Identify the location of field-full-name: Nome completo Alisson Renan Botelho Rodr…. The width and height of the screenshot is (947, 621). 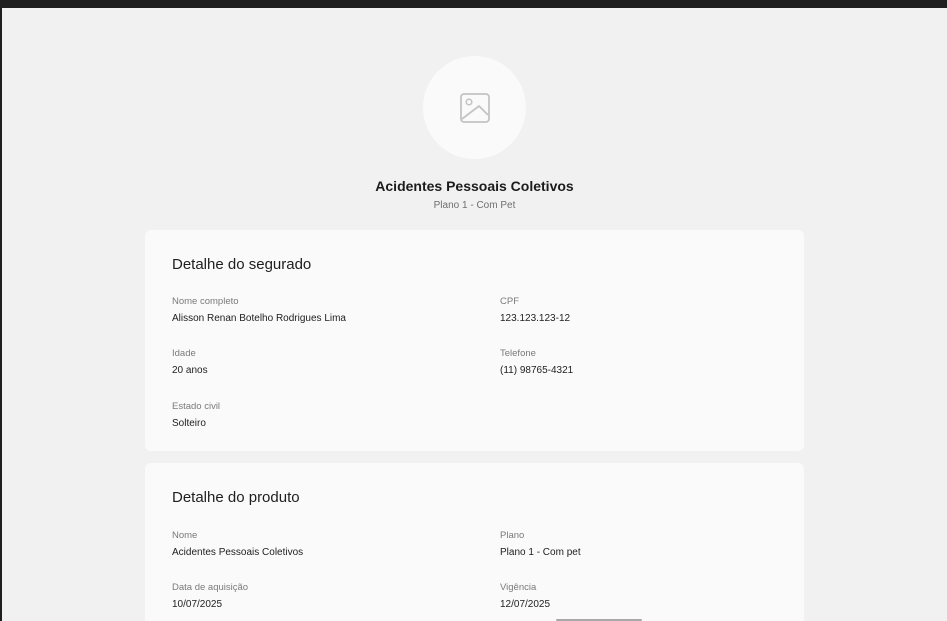
(259, 310).